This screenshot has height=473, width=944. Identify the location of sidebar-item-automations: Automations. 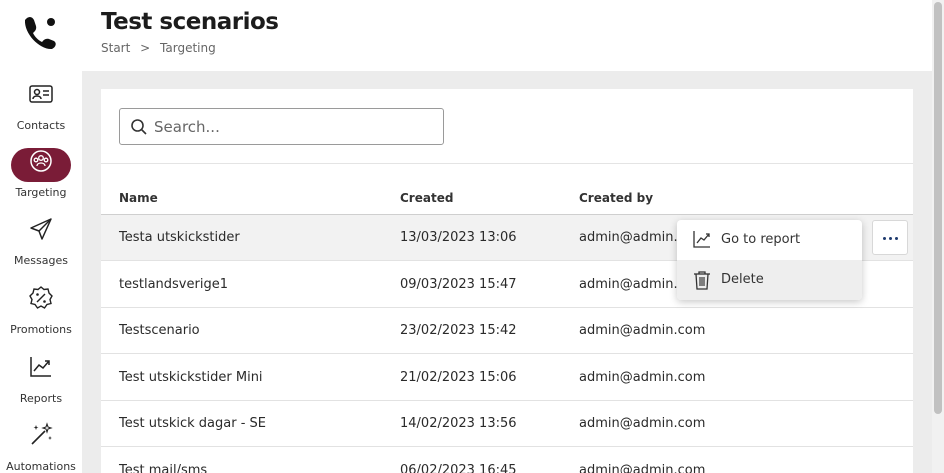
(41, 446).